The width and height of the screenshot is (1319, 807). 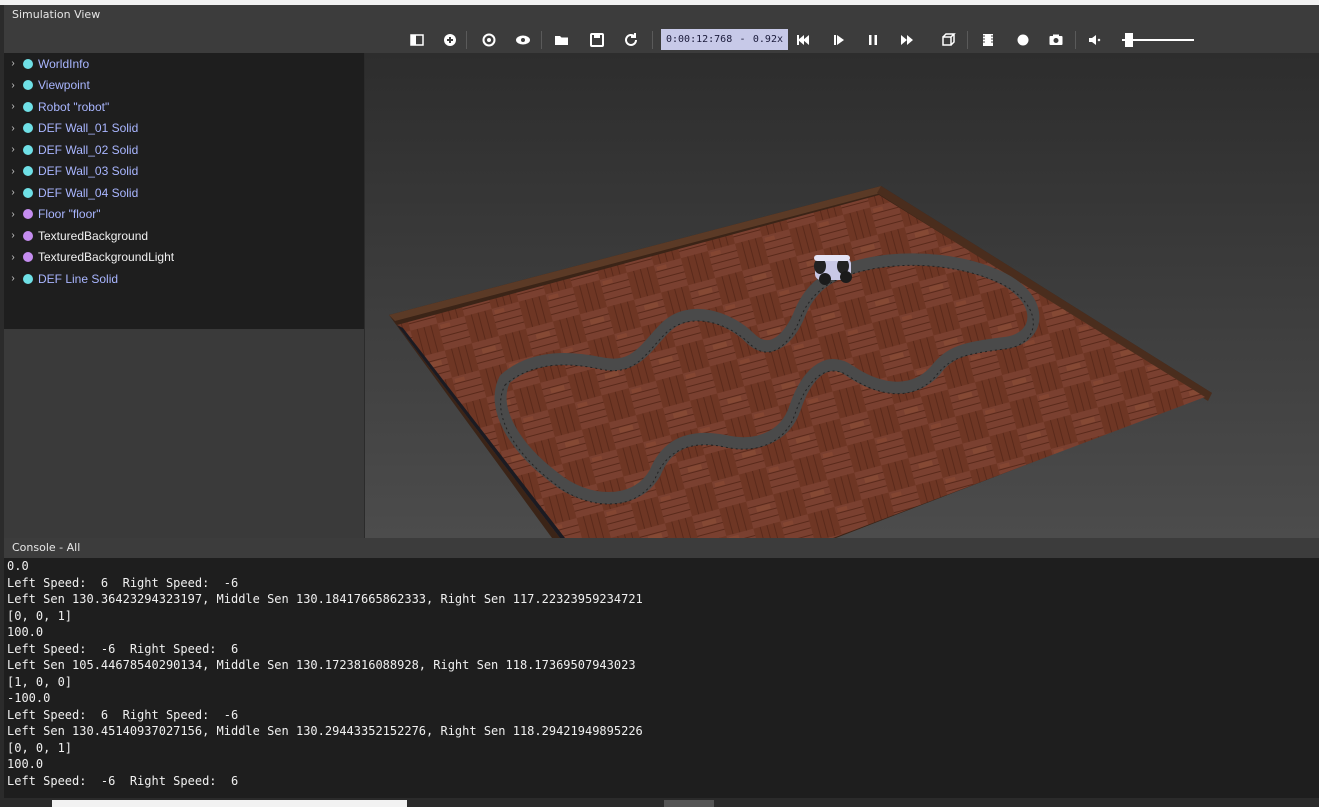 I want to click on scene-tree-item: › DEF Wall_02 Solid, so click(x=184, y=150).